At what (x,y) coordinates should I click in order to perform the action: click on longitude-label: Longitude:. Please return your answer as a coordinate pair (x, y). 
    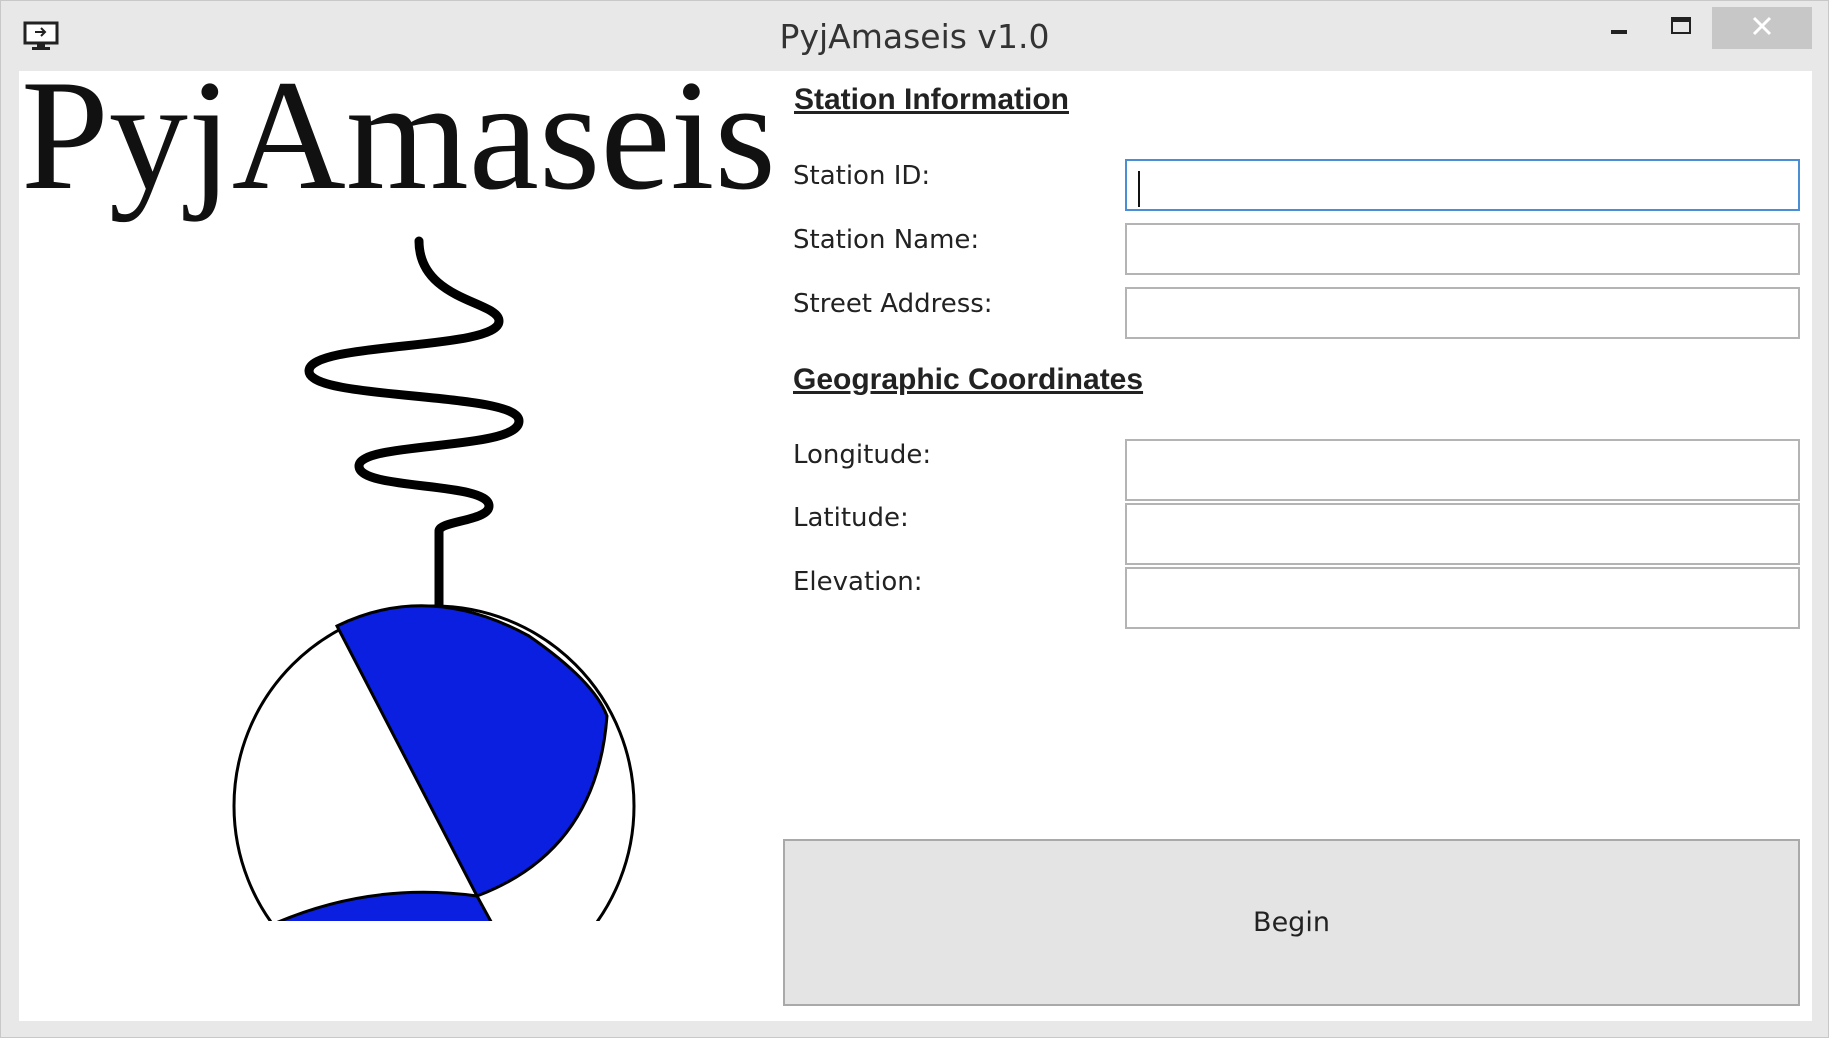
    Looking at the image, I should click on (862, 455).